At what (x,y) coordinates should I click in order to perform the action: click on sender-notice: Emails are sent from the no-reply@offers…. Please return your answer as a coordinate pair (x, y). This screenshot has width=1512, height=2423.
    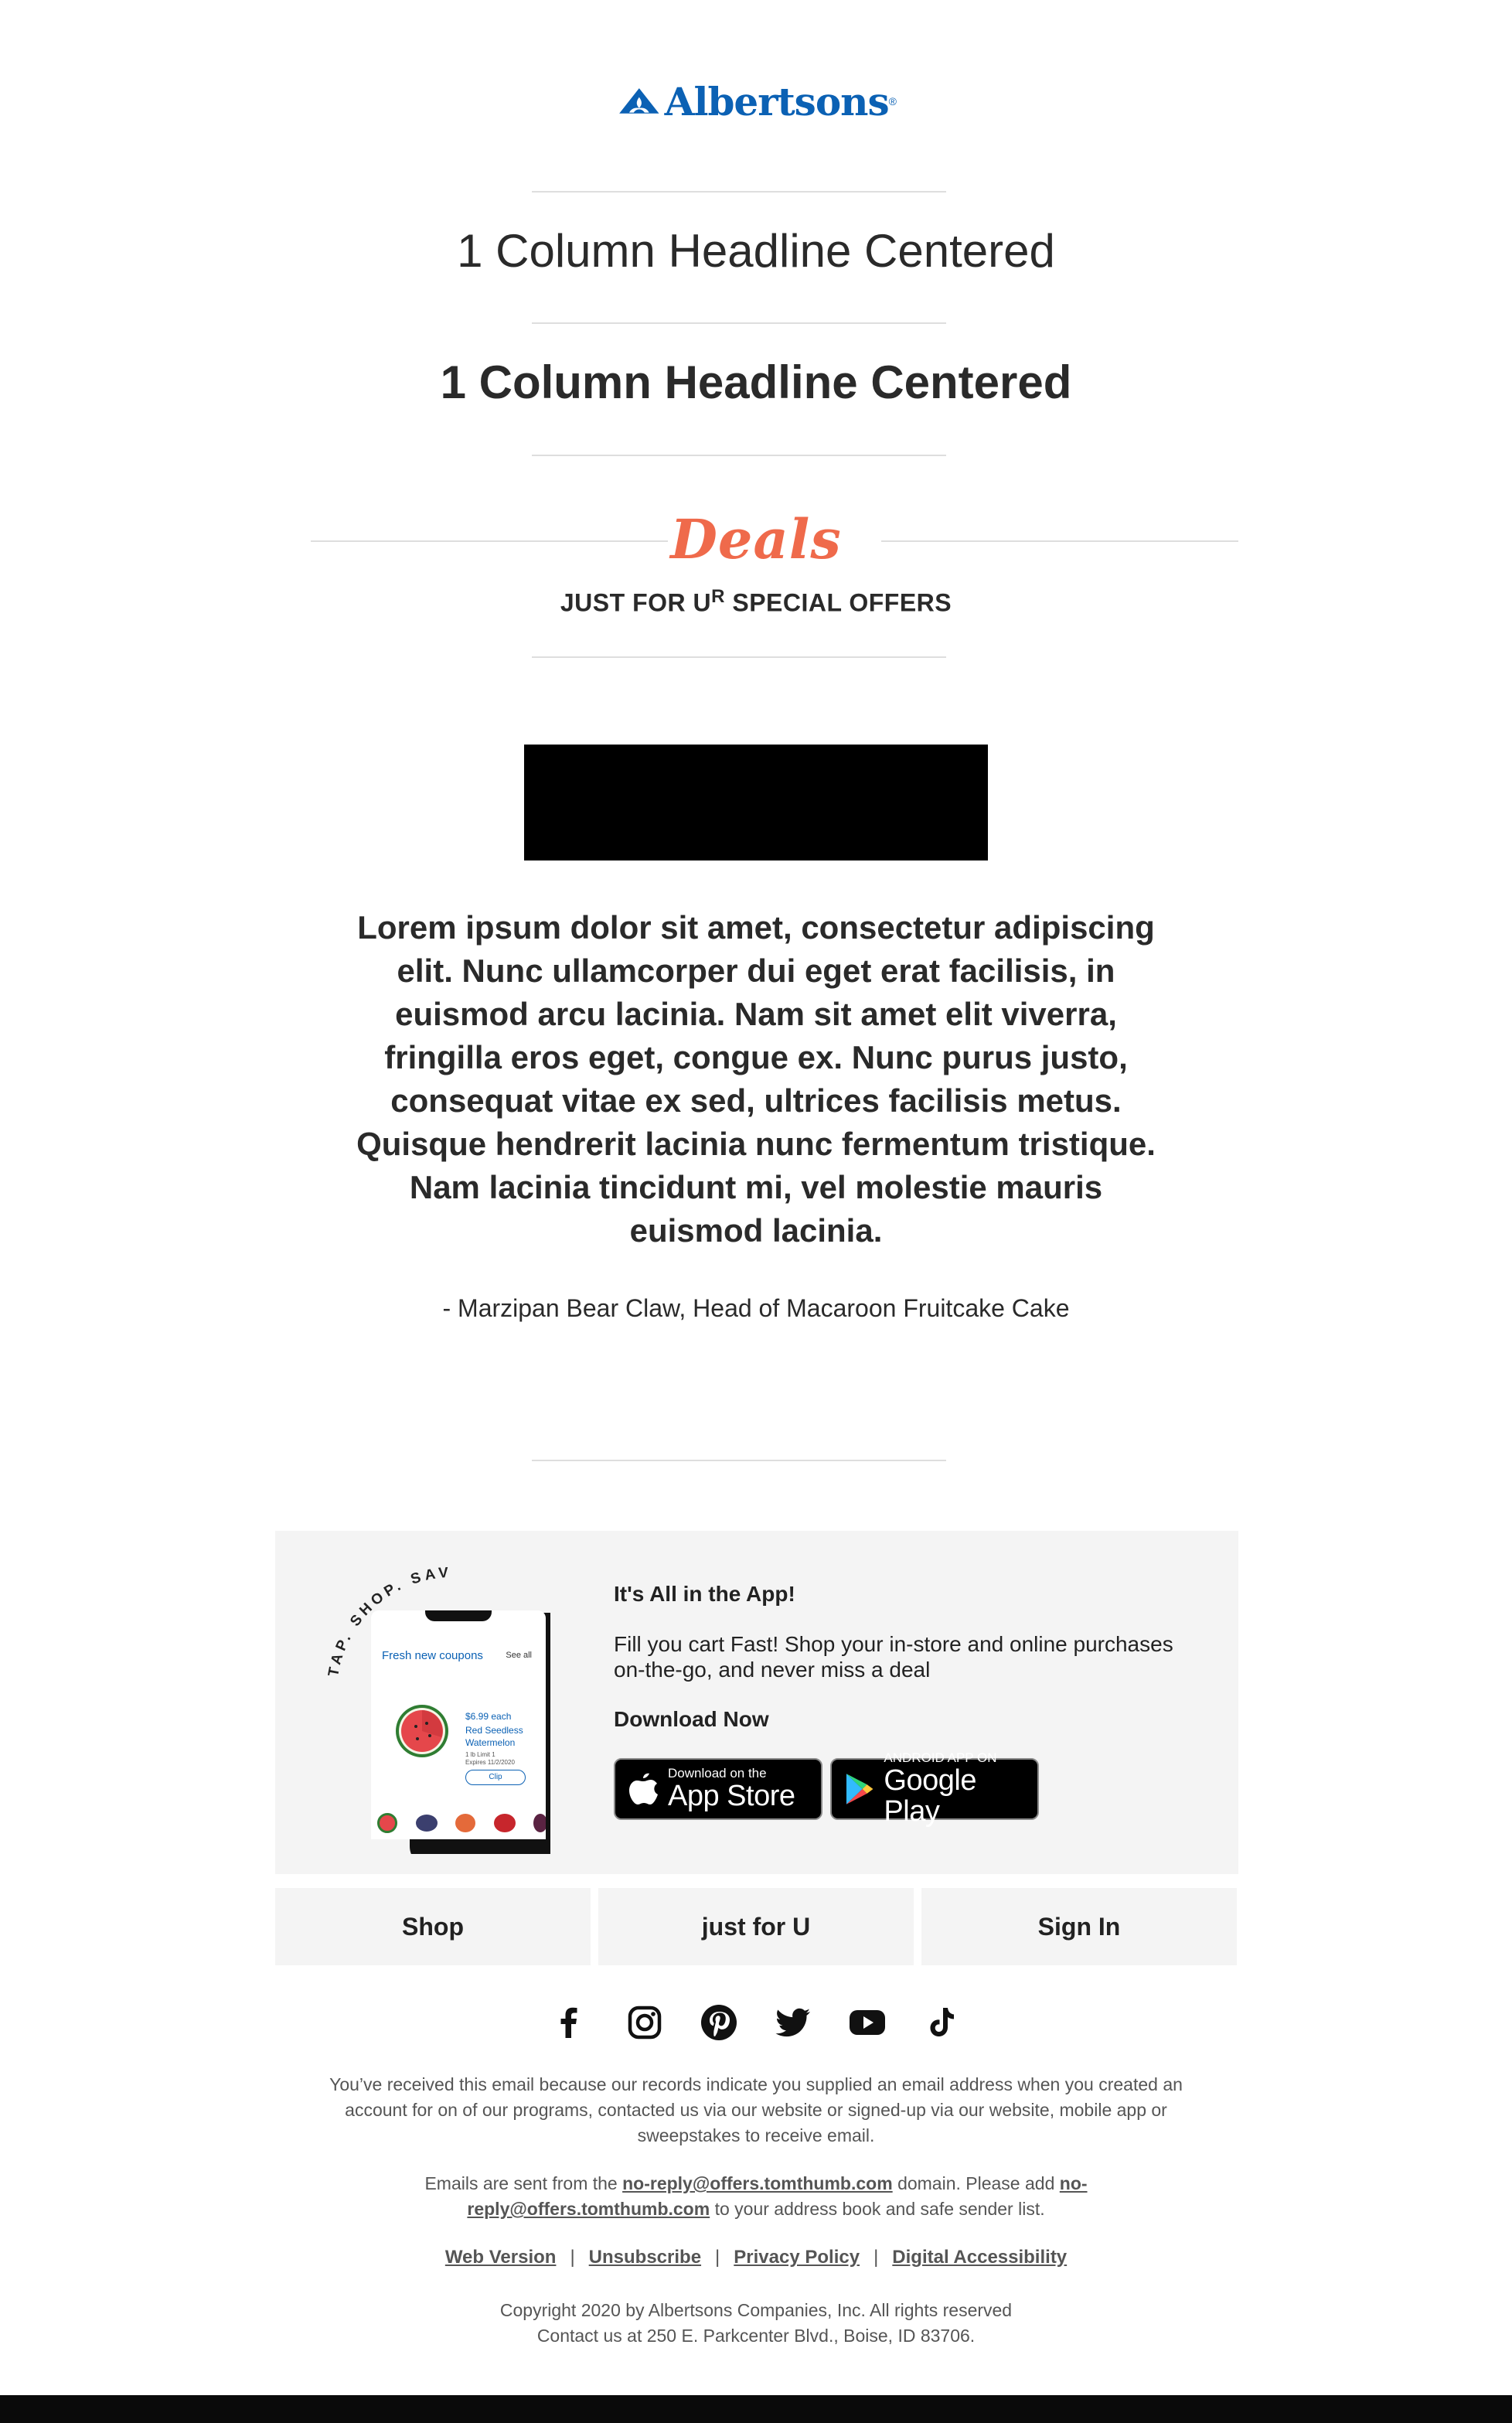
    Looking at the image, I should click on (756, 2196).